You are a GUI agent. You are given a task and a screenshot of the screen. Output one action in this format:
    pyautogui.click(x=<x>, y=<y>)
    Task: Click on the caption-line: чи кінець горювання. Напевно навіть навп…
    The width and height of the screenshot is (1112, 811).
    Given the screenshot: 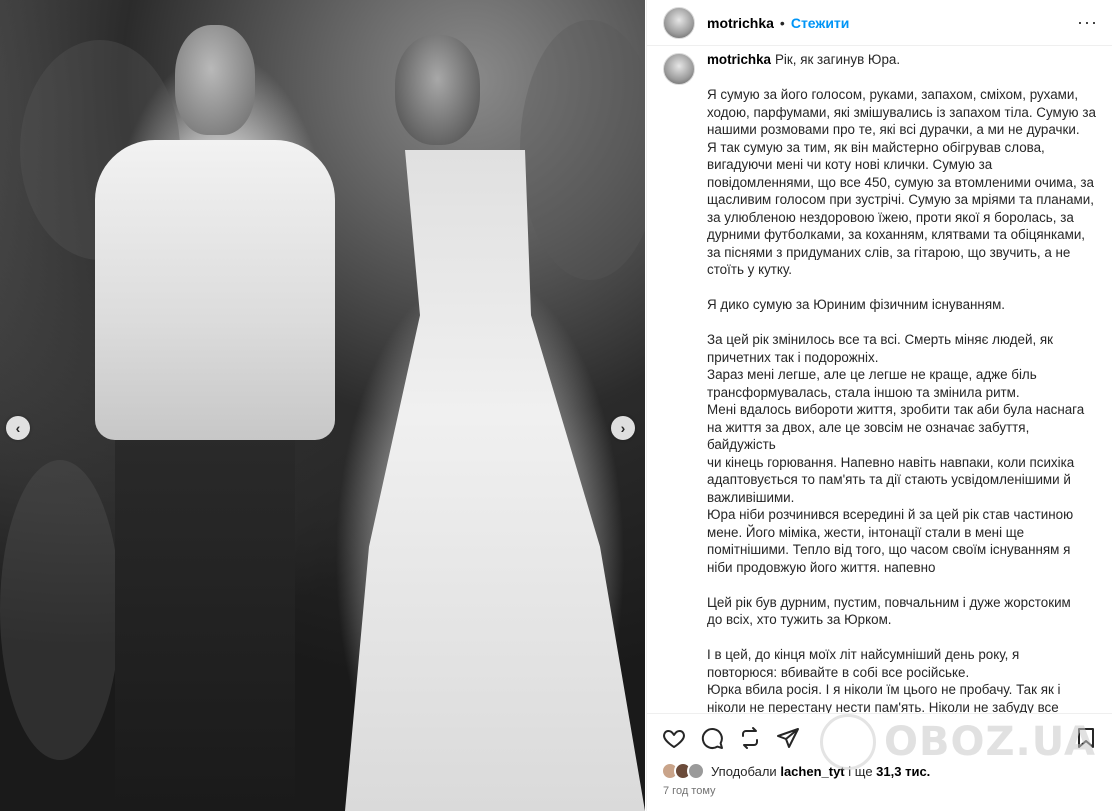 What is the action you would take?
    pyautogui.click(x=891, y=462)
    